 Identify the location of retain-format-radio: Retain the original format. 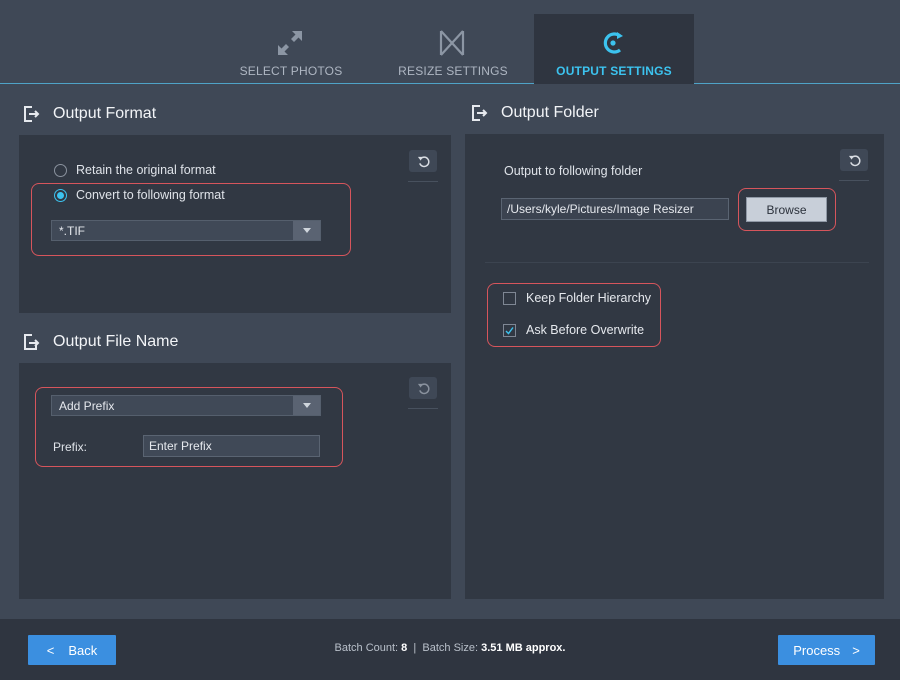
(135, 170).